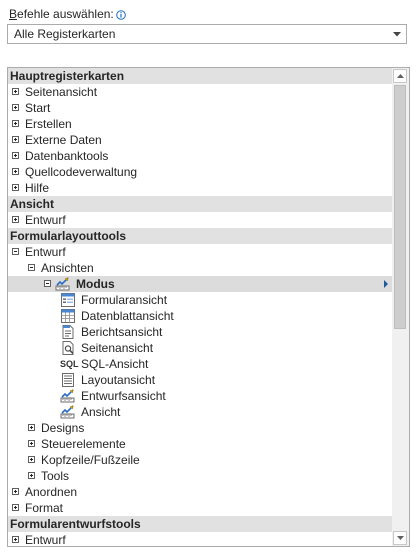  Describe the element at coordinates (207, 34) in the screenshot. I see `command-source-dropdown: Alle Registerkarten` at that location.